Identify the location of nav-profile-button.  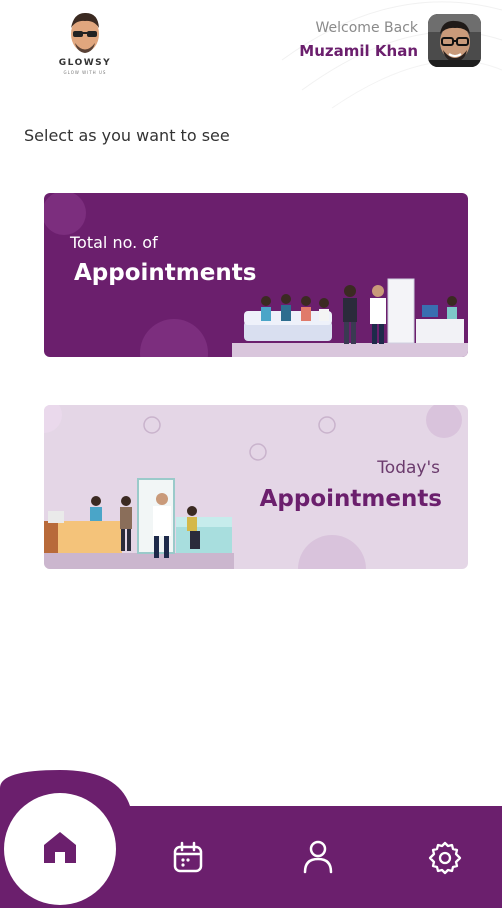
(318, 856).